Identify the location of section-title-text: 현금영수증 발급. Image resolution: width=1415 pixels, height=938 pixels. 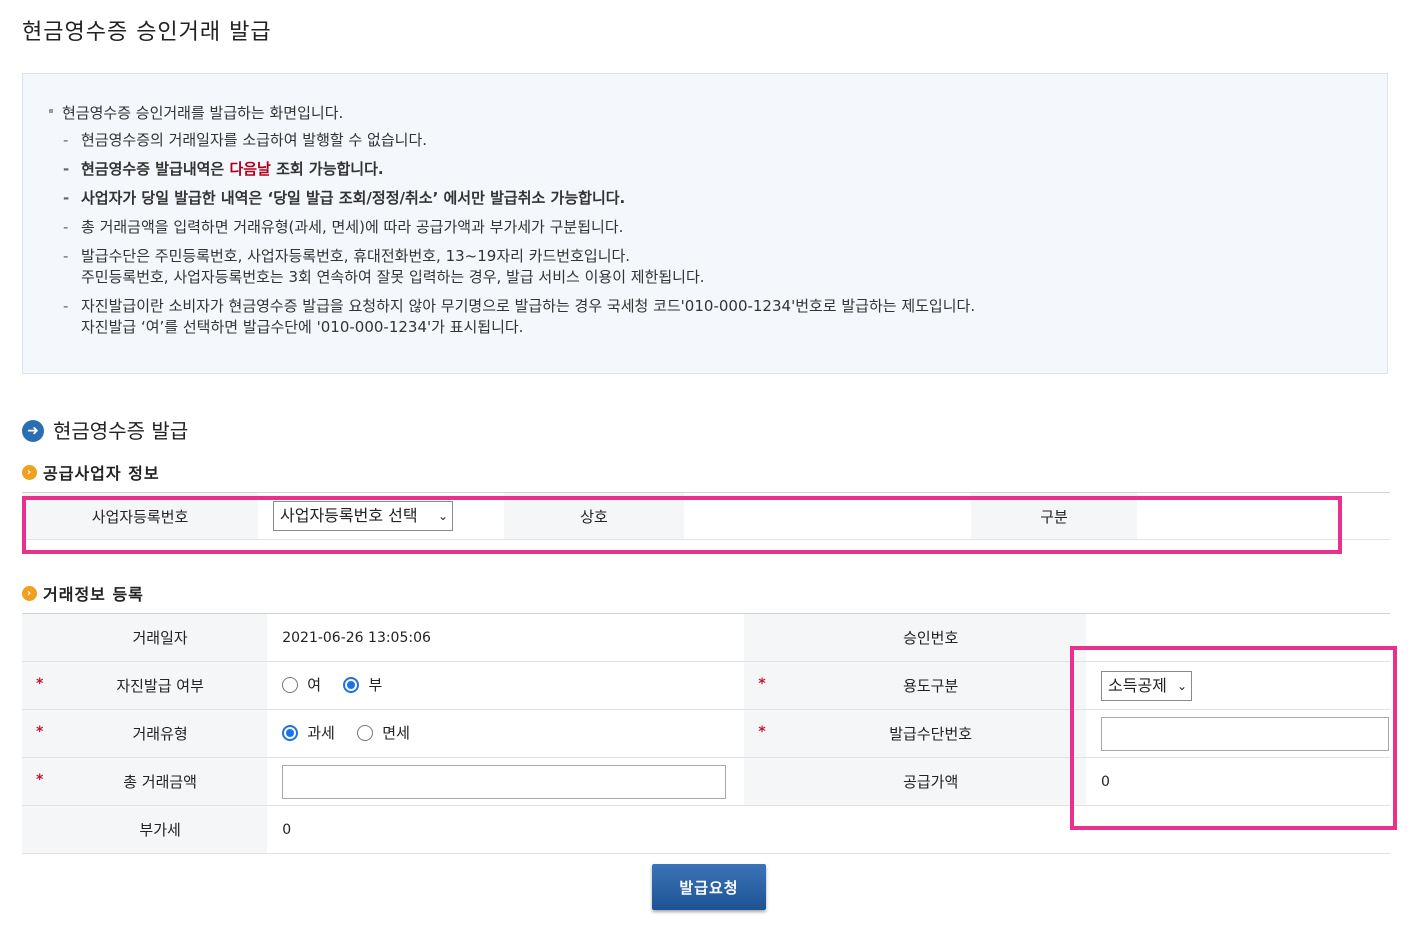
(121, 431).